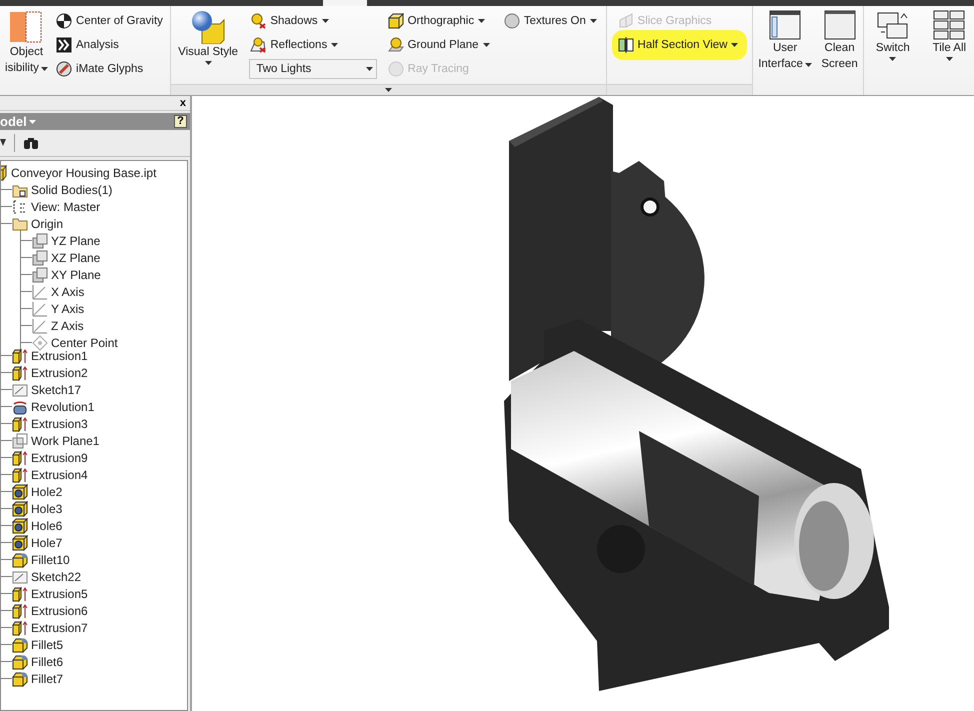 The width and height of the screenshot is (974, 711). I want to click on ribbon-button: Textures On, so click(551, 21).